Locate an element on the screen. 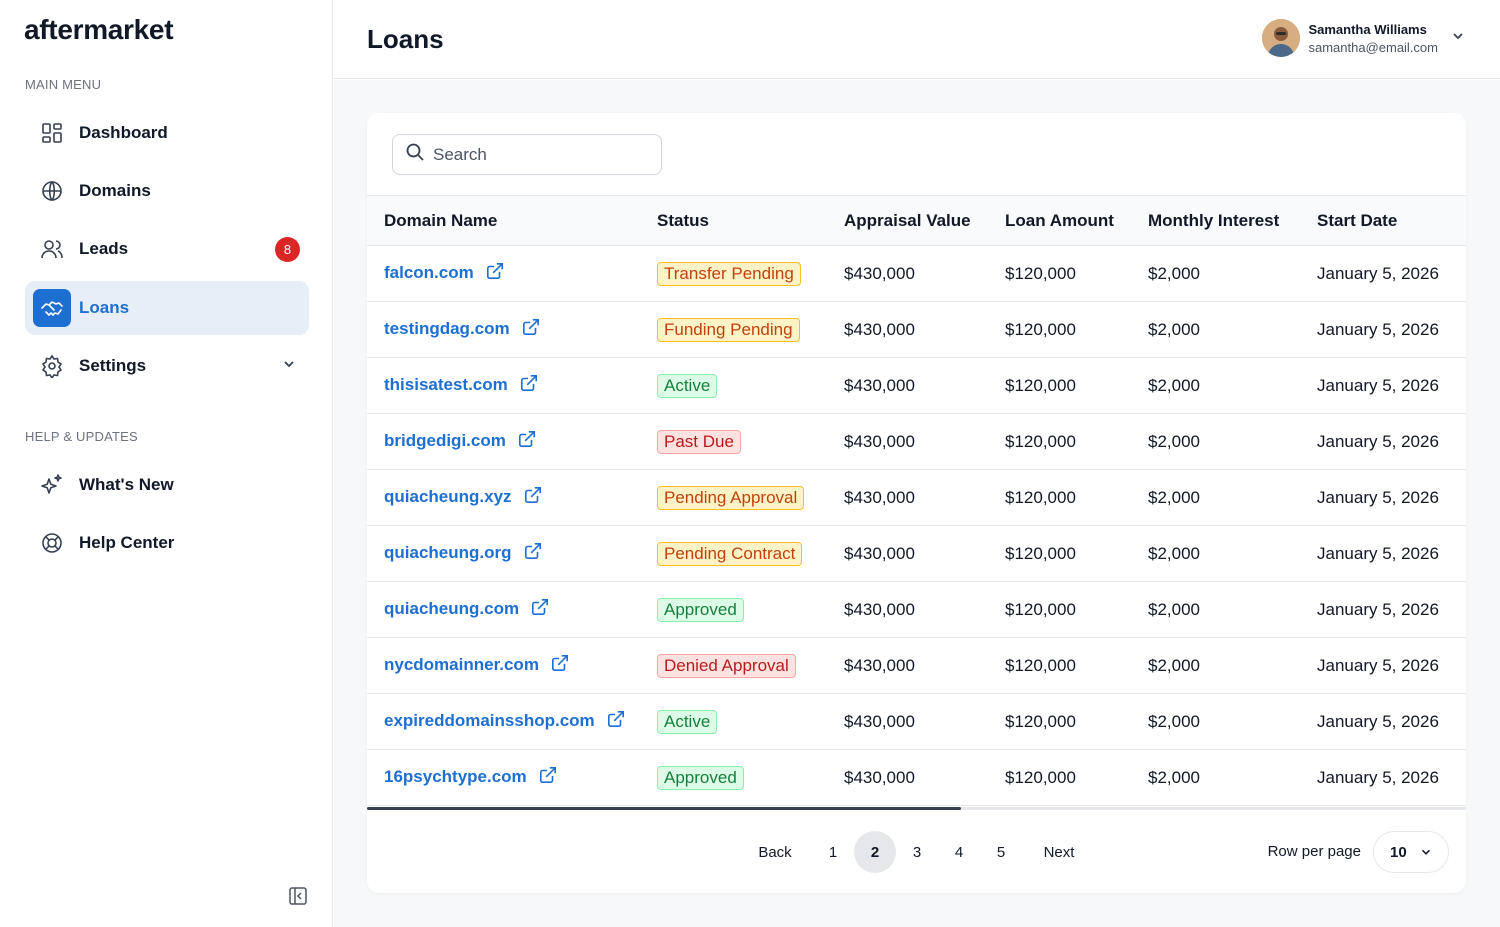  domain-link: quiacheung.org is located at coordinates (448, 552).